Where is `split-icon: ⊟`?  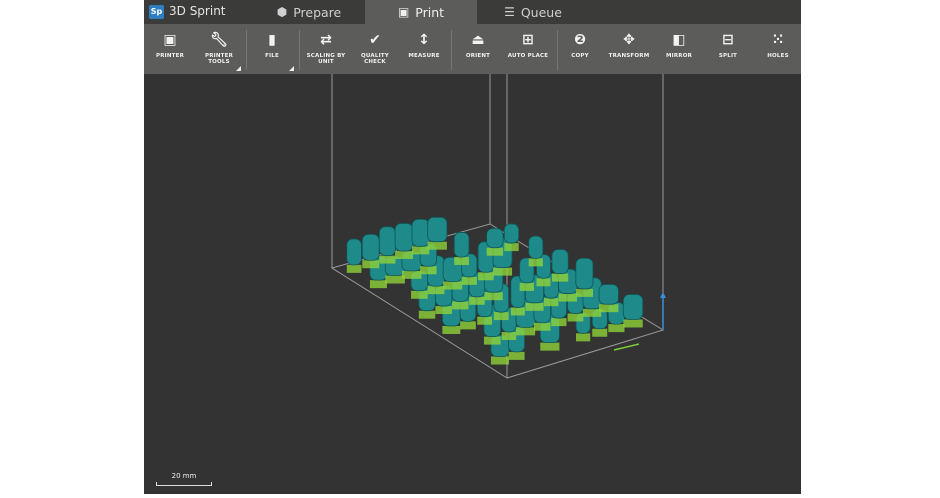 split-icon: ⊟ is located at coordinates (728, 40).